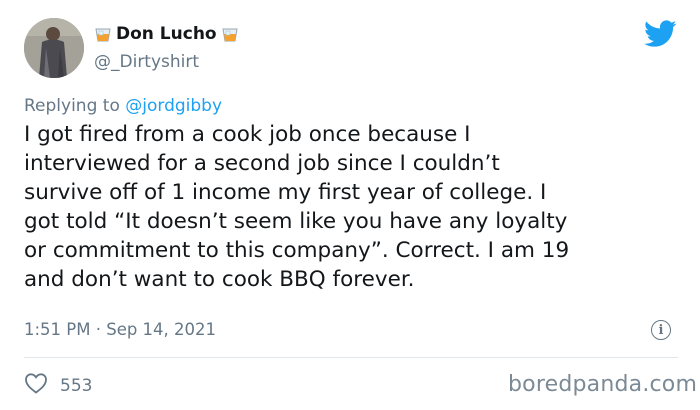  Describe the element at coordinates (146, 62) in the screenshot. I see `user-handle: @_Dirtyshirt` at that location.